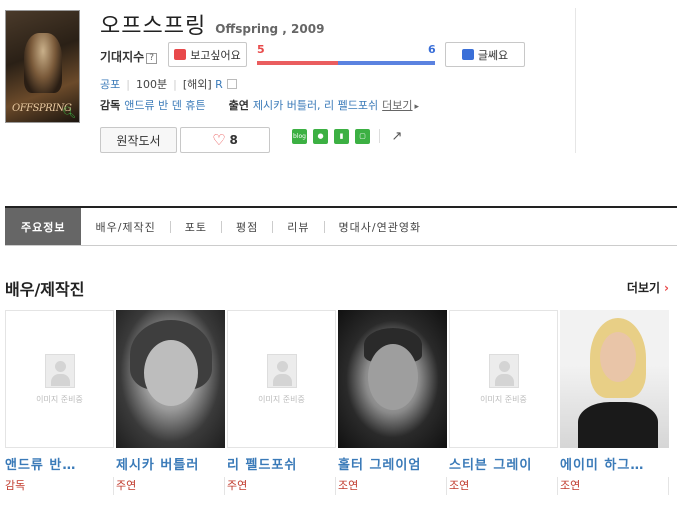 This screenshot has height=507, width=677. Describe the element at coordinates (59, 486) in the screenshot. I see `cast-role: 감독` at that location.